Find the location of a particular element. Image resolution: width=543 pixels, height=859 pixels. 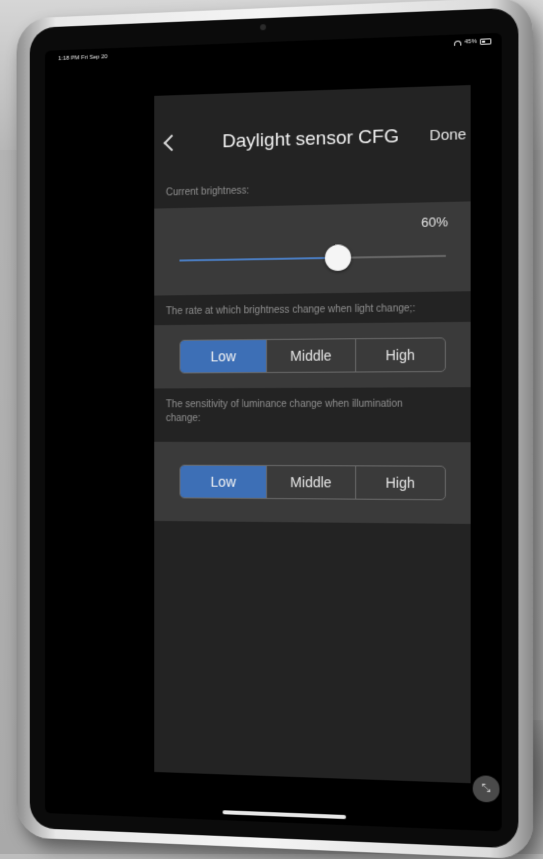

status-bar: 1:18 PM Fri Sep 20 45% is located at coordinates (273, 51).